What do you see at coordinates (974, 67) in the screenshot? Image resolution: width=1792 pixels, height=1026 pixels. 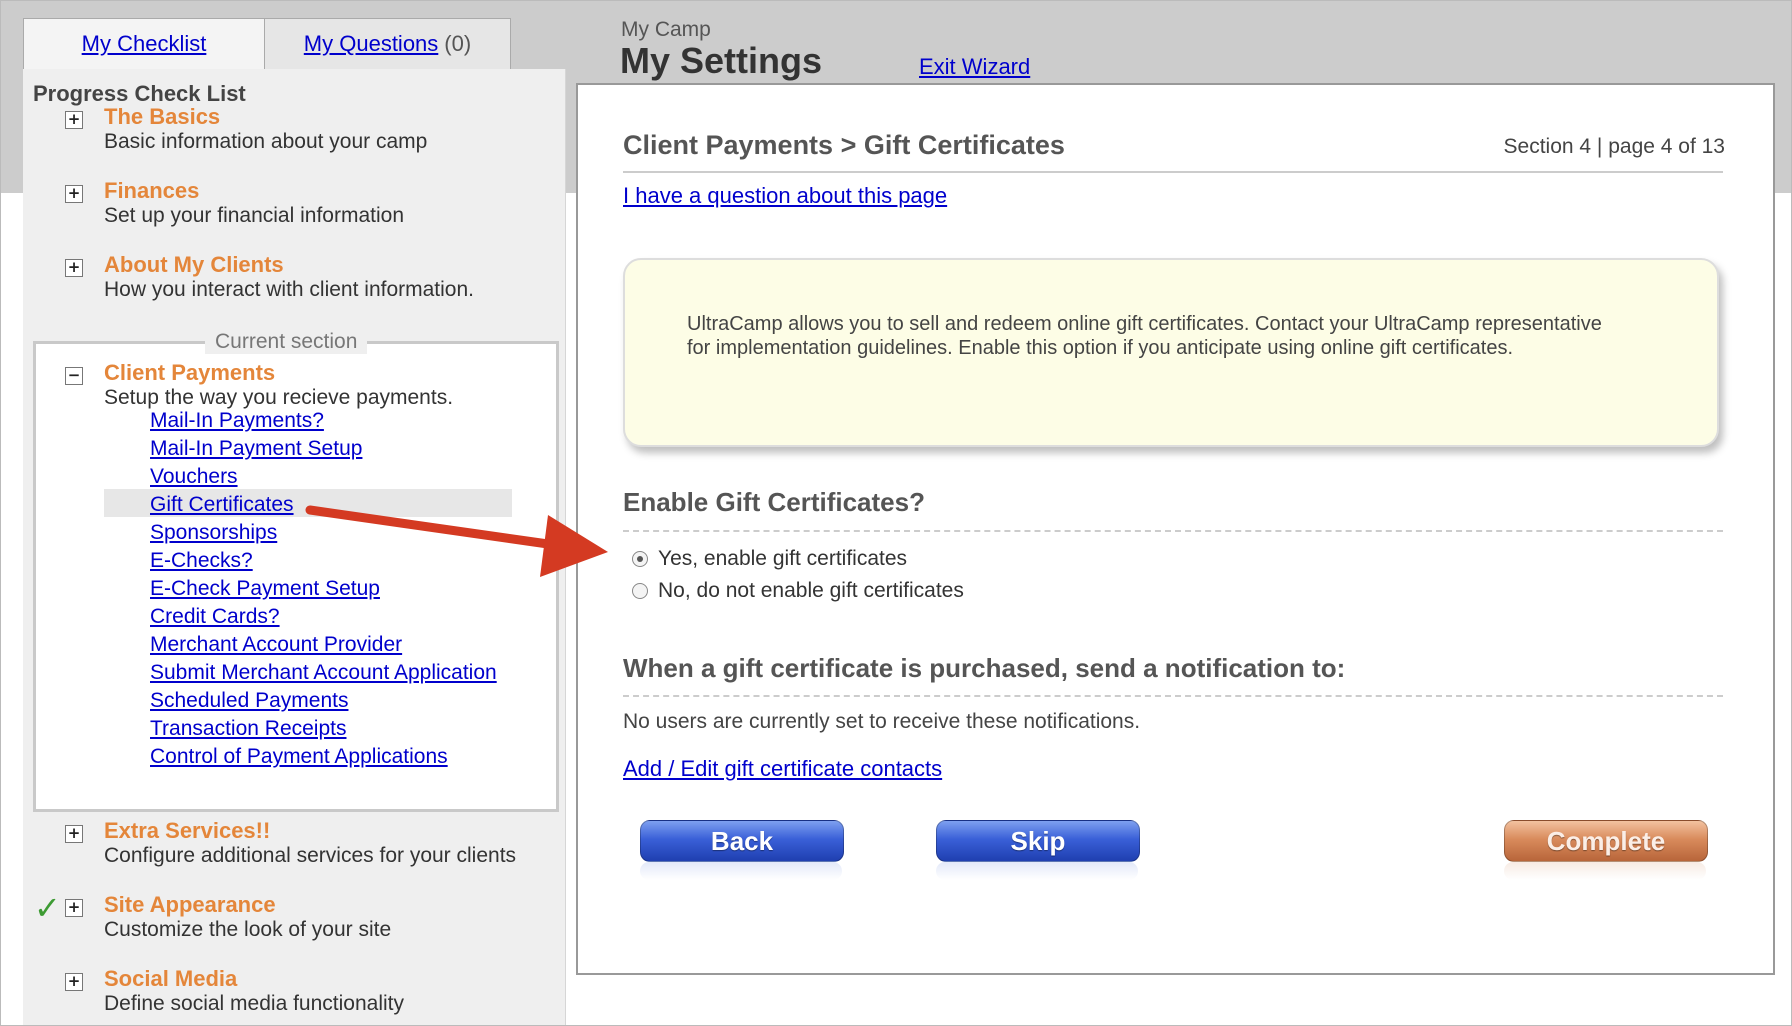 I see `exit-wizard-link: Exit Wizard` at bounding box center [974, 67].